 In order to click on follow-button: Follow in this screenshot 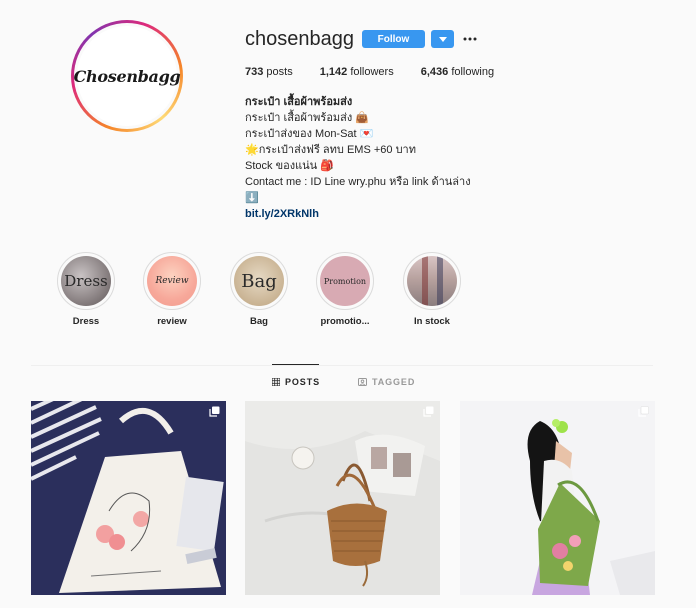, I will do `click(393, 39)`.